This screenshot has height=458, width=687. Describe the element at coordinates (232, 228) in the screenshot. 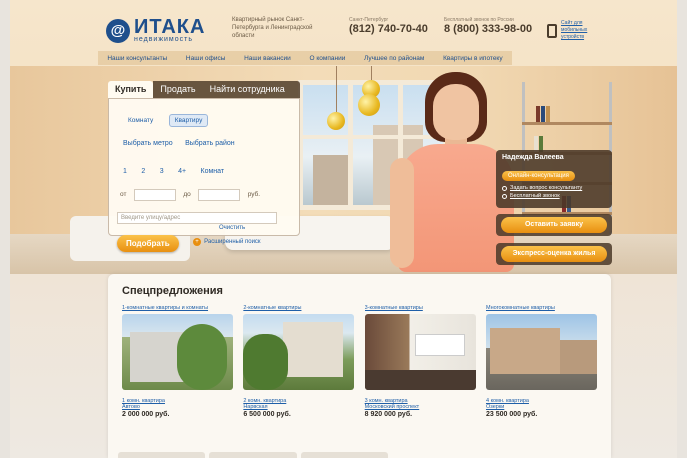

I see `clear-link: Очистить` at that location.